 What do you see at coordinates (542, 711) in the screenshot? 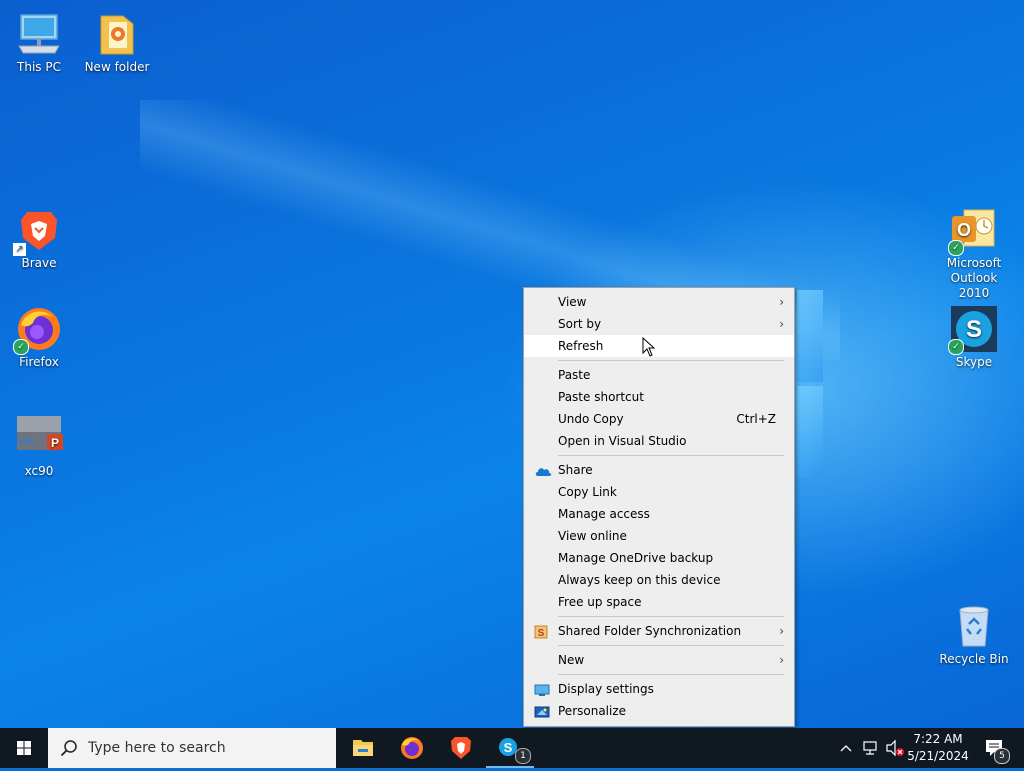
I see `personalize-icon` at bounding box center [542, 711].